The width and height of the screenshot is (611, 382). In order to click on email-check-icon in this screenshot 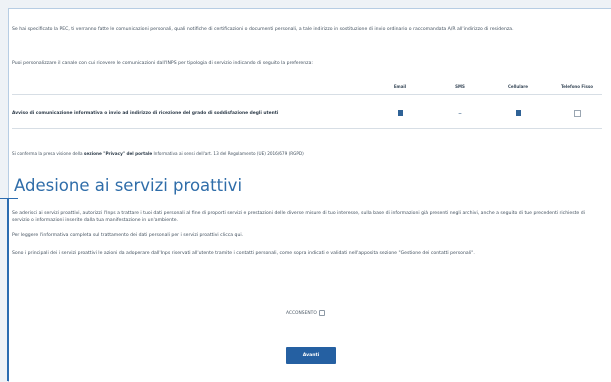, I will do `click(400, 114)`.